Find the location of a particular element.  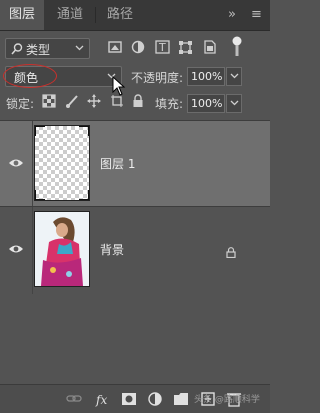

fill-dropdown is located at coordinates (234, 103).